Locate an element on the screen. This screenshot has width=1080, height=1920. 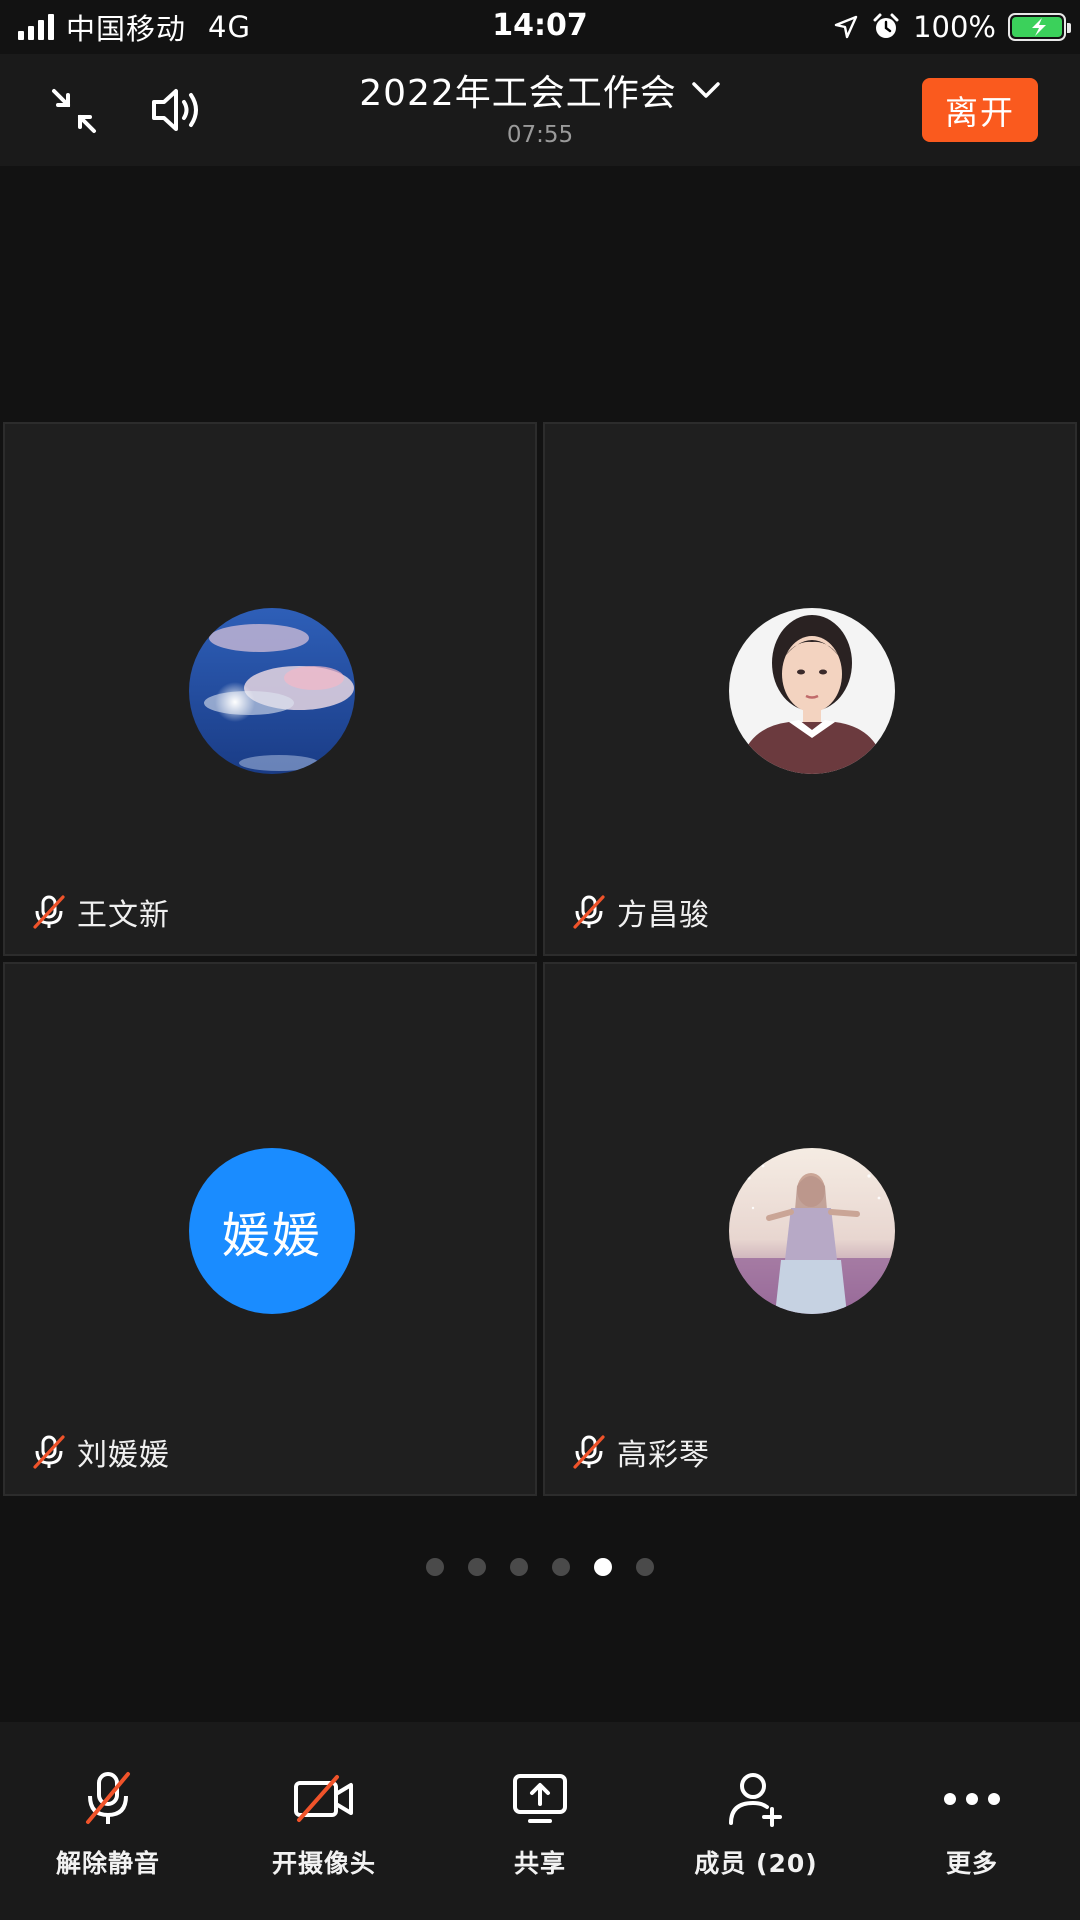
participant-name: 王文新 is located at coordinates (123, 915).